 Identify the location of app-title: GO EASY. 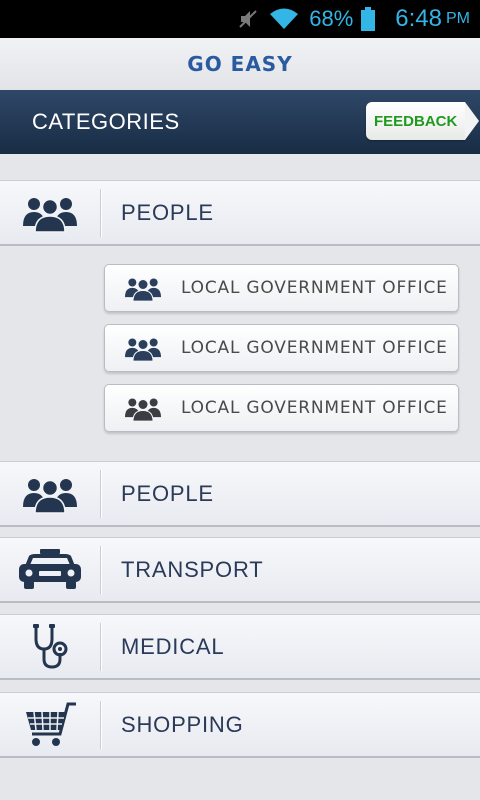
(240, 64).